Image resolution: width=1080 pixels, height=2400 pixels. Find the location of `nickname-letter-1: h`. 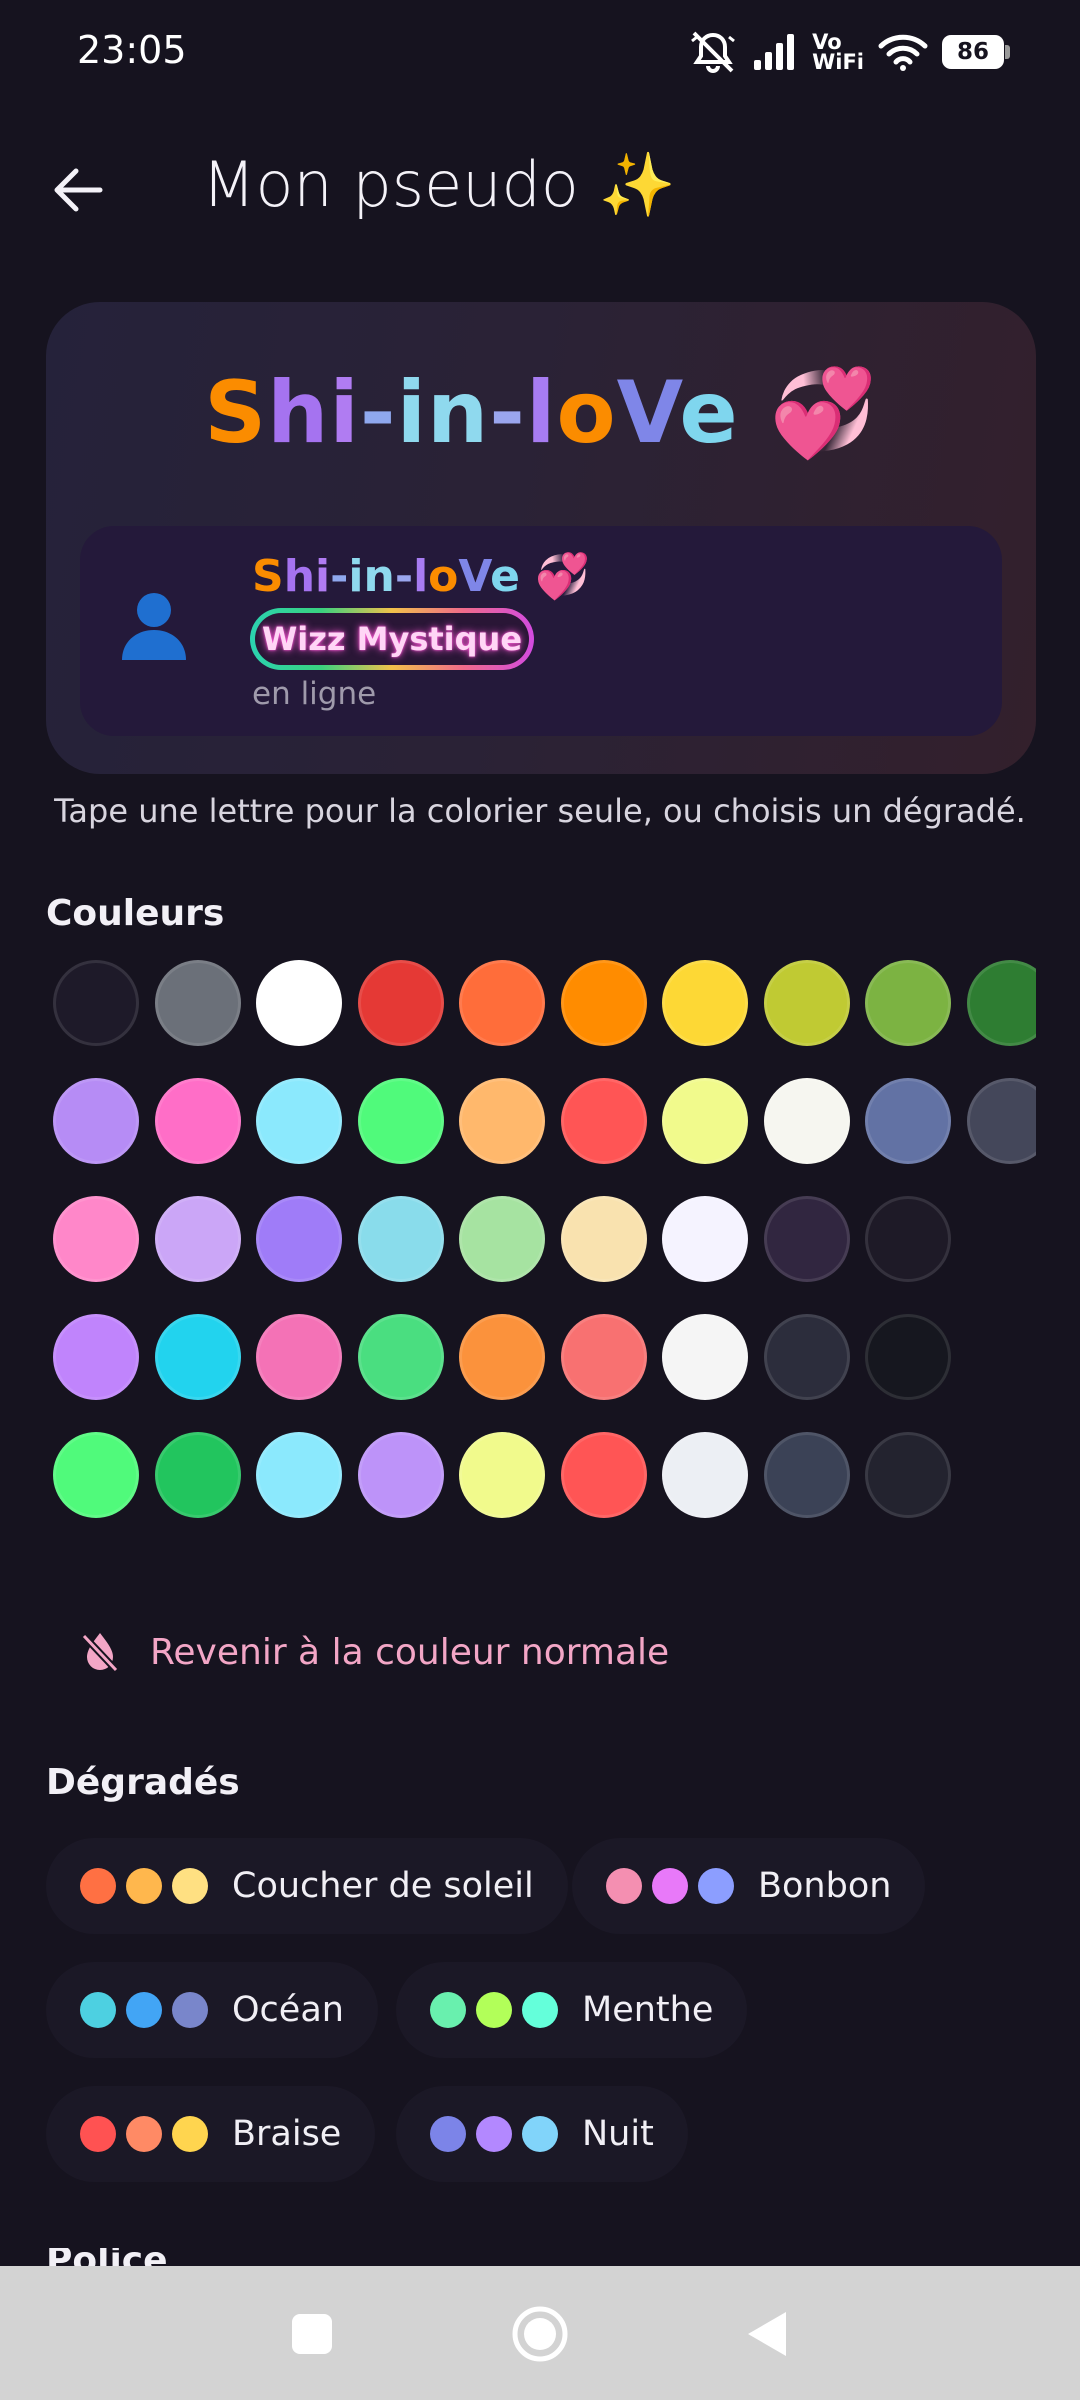

nickname-letter-1: h is located at coordinates (298, 413).